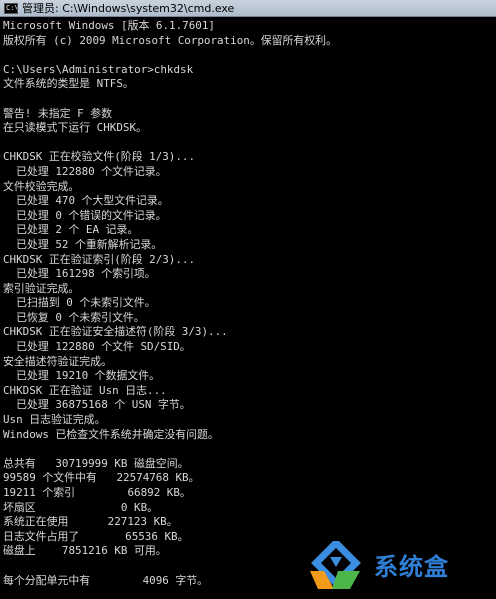 The height and width of the screenshot is (599, 496). Describe the element at coordinates (79, 303) in the screenshot. I see `console-line: 已扫描到 0 个未索引文件。` at that location.